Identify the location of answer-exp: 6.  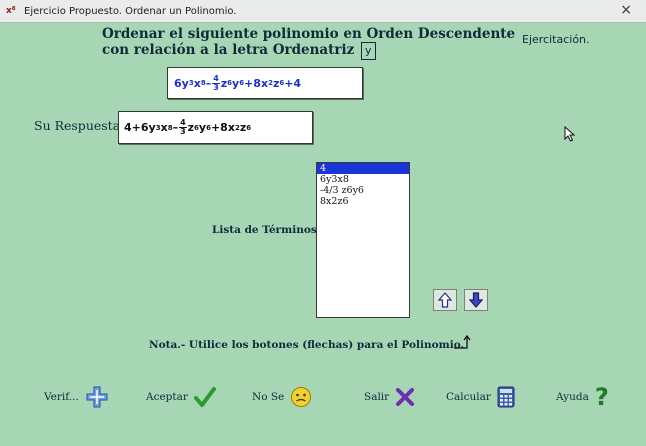
(249, 127).